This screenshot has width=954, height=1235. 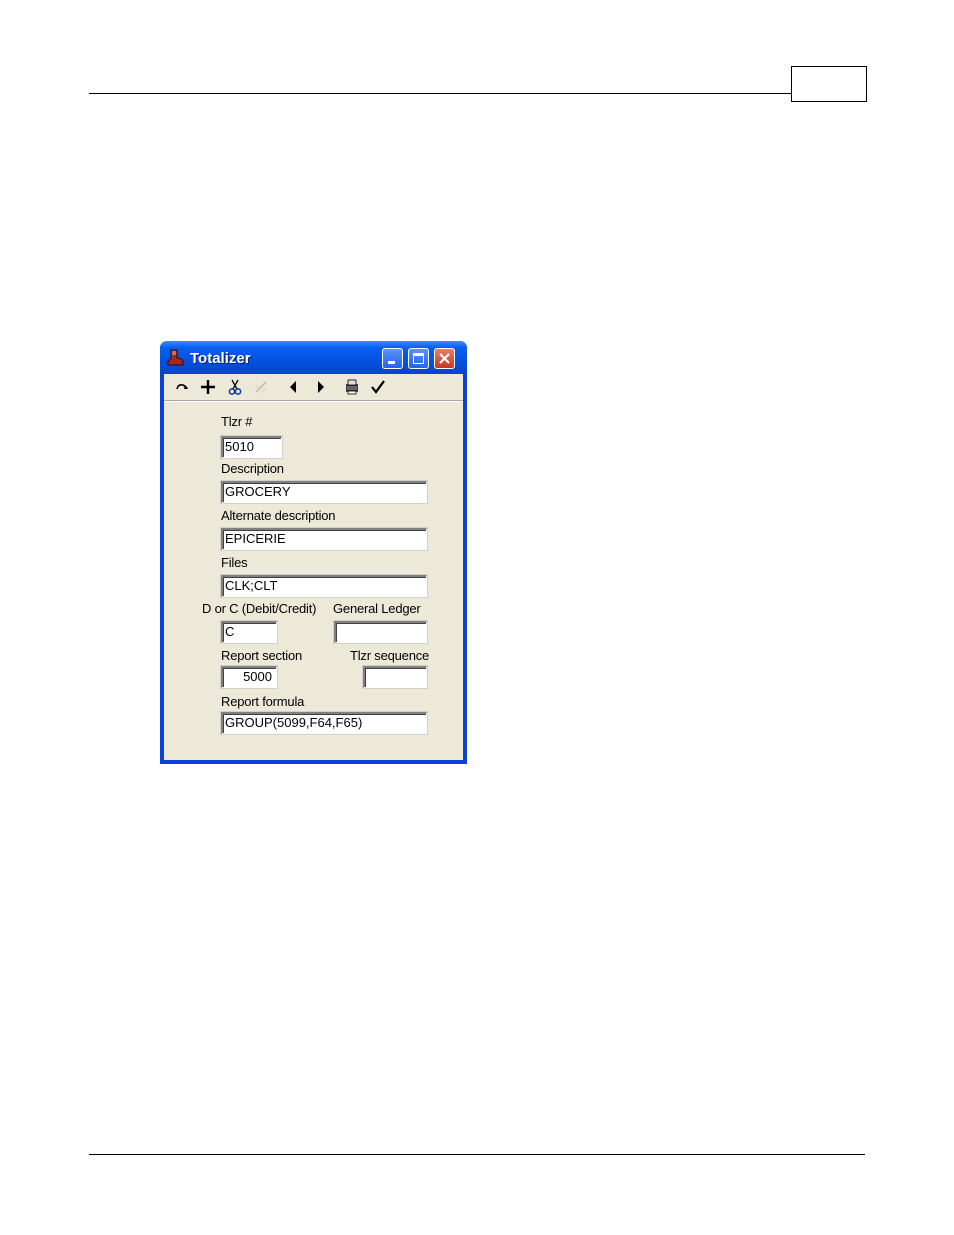 I want to click on previous-icon, so click(x=294, y=387).